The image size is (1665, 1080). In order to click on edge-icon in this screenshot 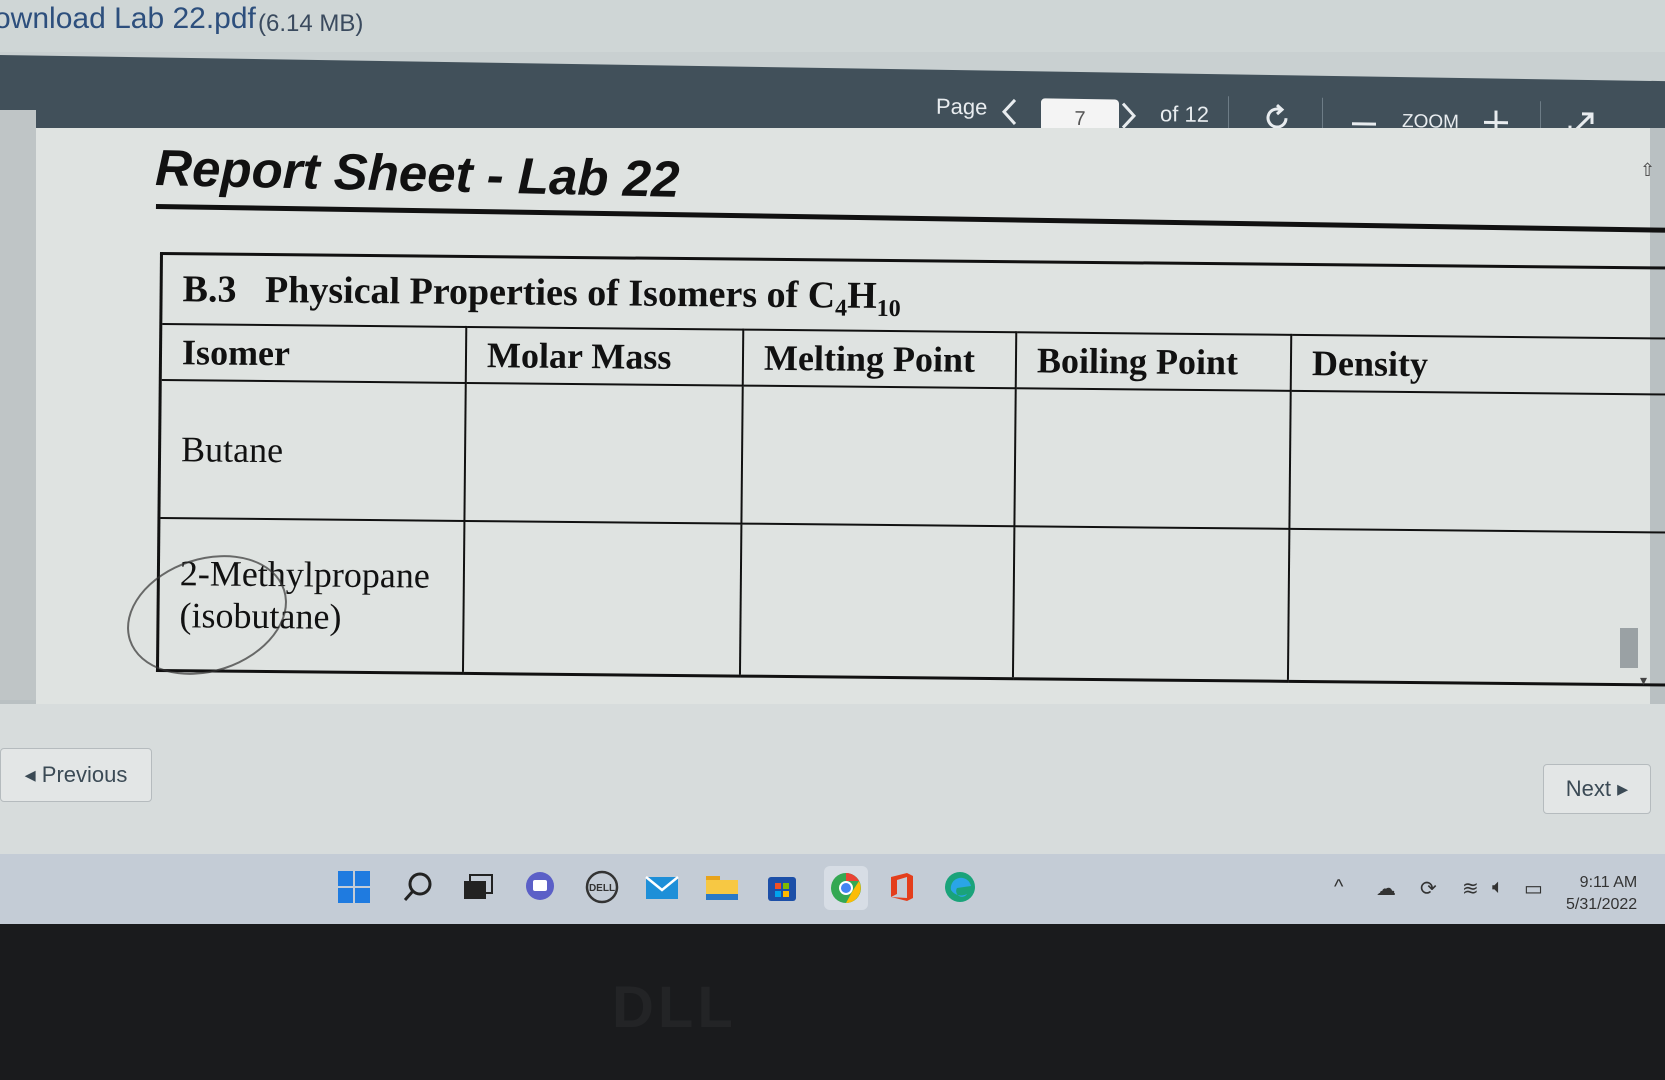, I will do `click(960, 887)`.